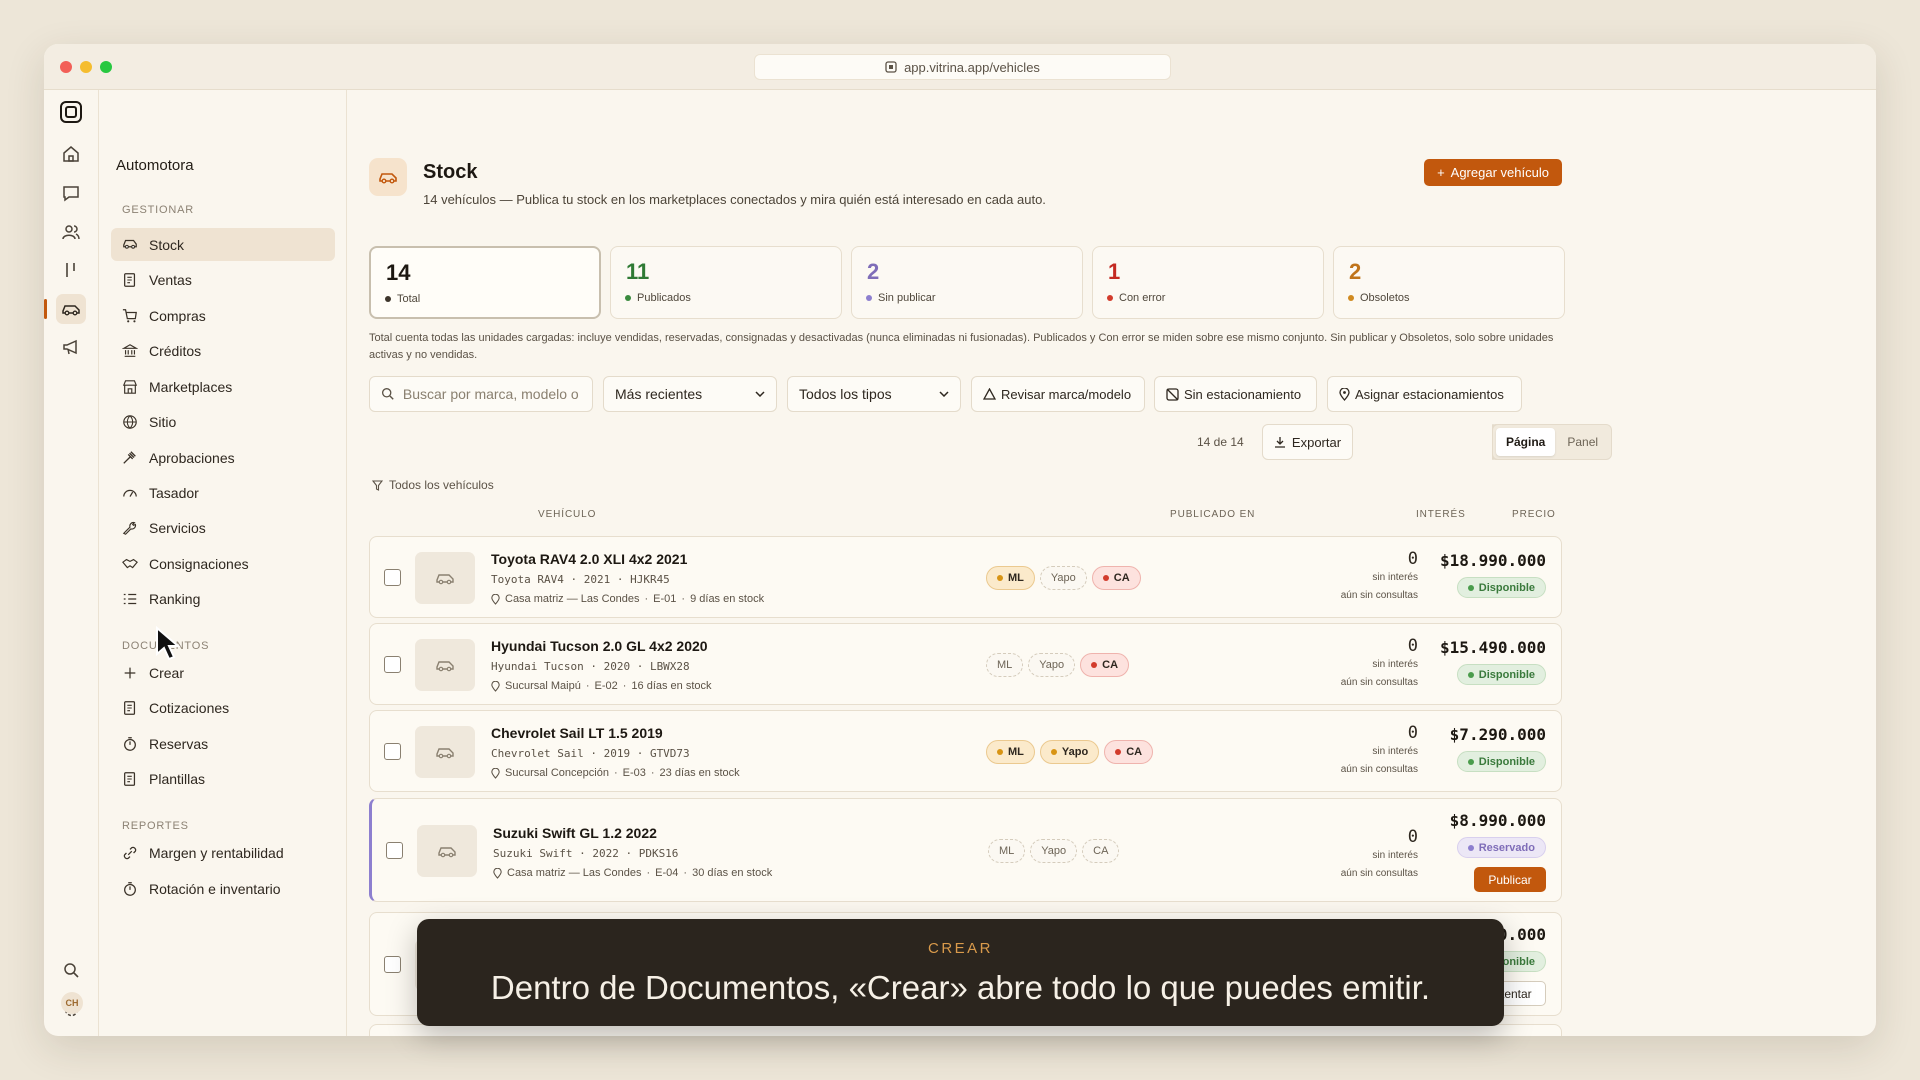 The image size is (1920, 1080). Describe the element at coordinates (223, 563) in the screenshot. I see `sidebar-item-consignaciones: Consignaciones` at that location.